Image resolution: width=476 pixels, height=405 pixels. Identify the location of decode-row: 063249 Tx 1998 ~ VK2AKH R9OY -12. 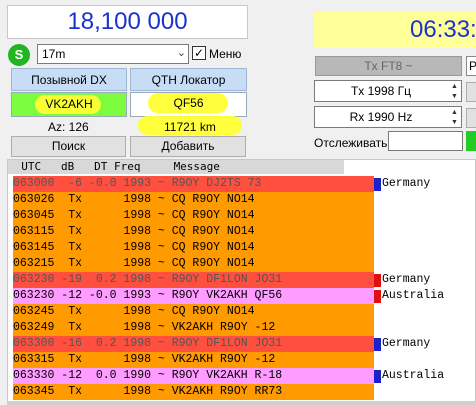
(241, 328).